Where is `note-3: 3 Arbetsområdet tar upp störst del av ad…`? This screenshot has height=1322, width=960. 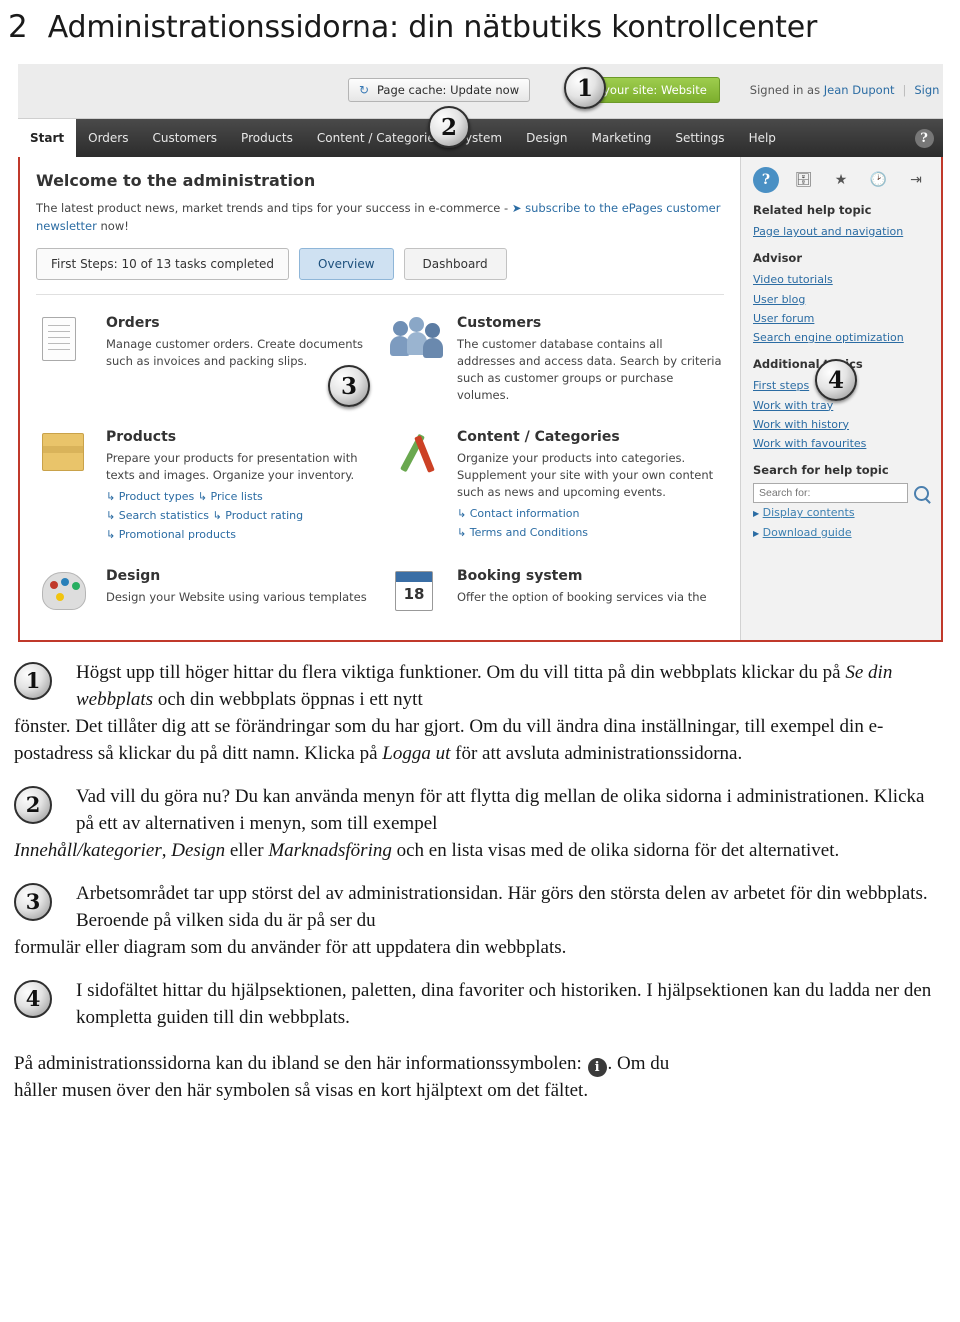 note-3: 3 Arbetsområdet tar upp störst del av ad… is located at coordinates (480, 921).